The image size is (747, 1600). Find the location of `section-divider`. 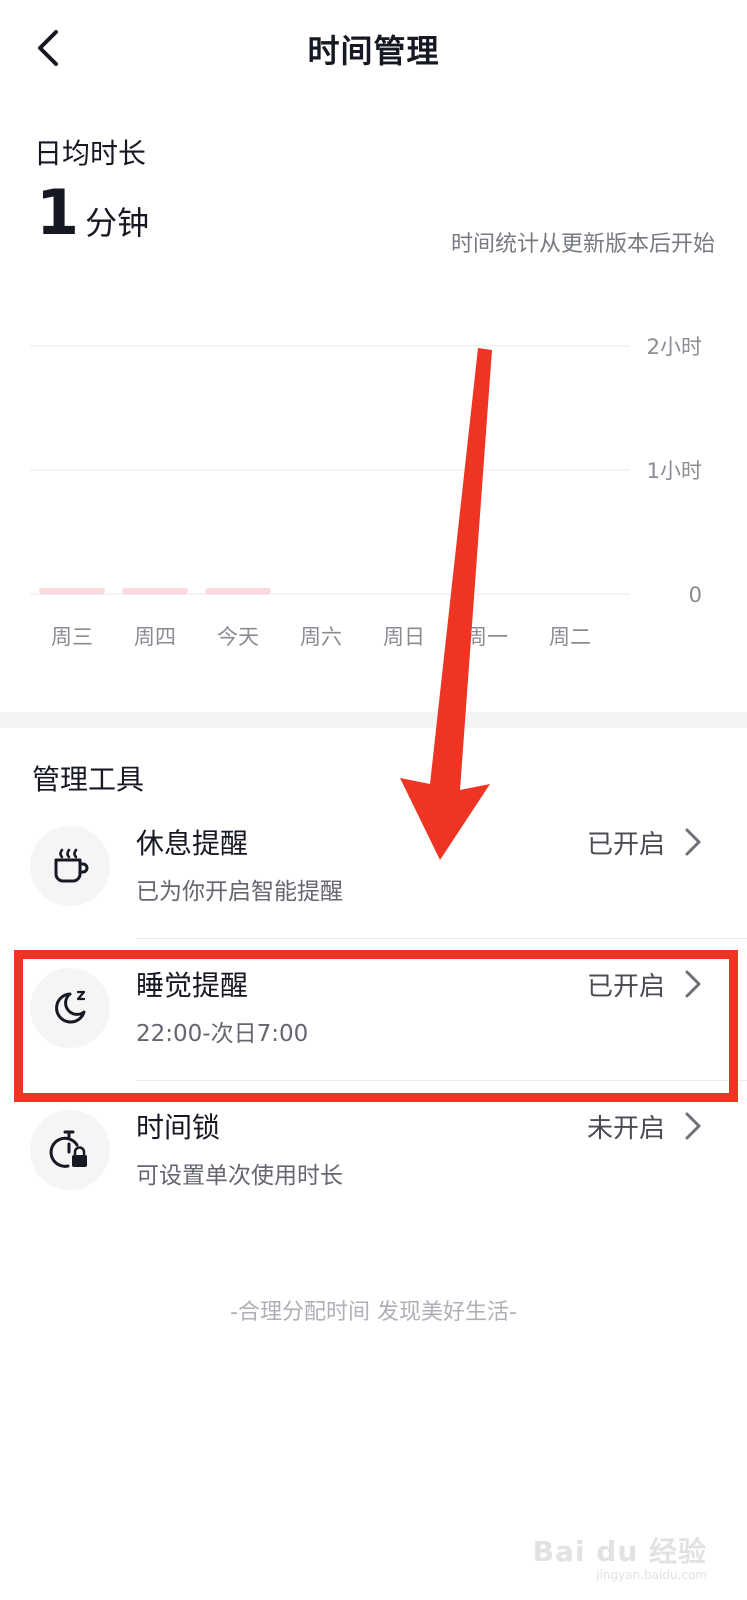

section-divider is located at coordinates (373, 720).